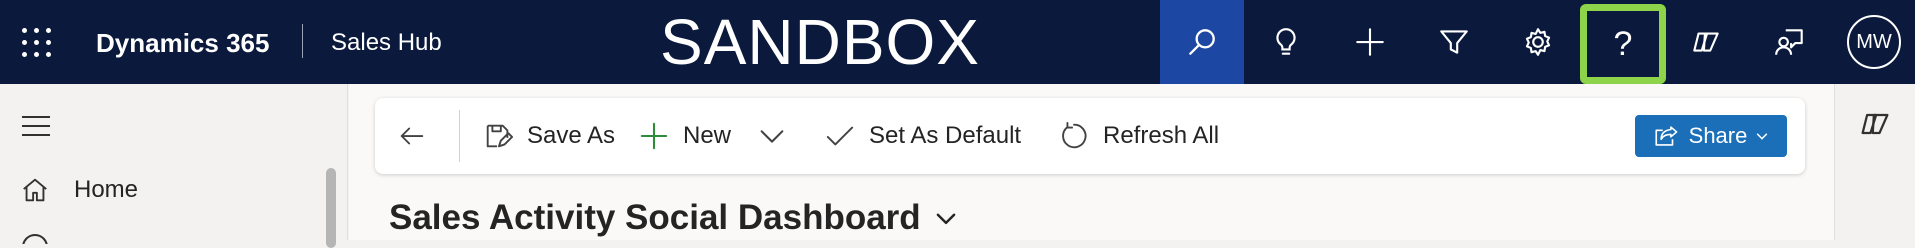 Image resolution: width=1915 pixels, height=248 pixels. I want to click on refresh-icon, so click(1074, 135).